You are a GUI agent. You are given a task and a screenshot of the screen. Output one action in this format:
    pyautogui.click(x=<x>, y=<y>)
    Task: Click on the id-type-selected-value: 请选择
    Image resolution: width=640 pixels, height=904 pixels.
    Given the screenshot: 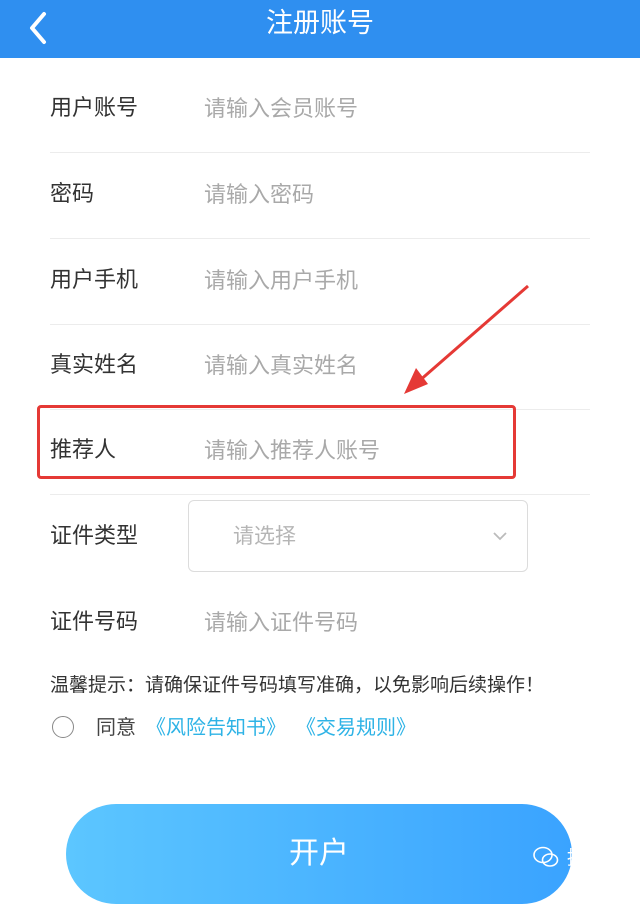 What is the action you would take?
    pyautogui.click(x=264, y=536)
    